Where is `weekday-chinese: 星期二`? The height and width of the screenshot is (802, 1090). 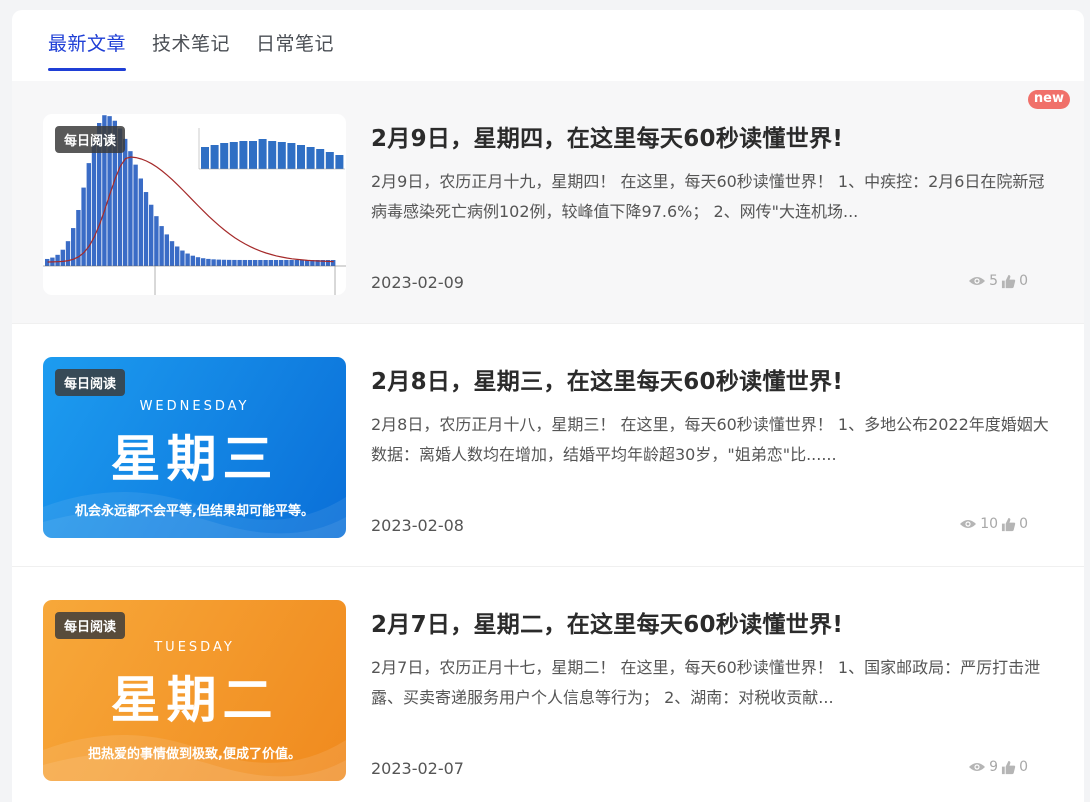
weekday-chinese: 星期二 is located at coordinates (194, 699).